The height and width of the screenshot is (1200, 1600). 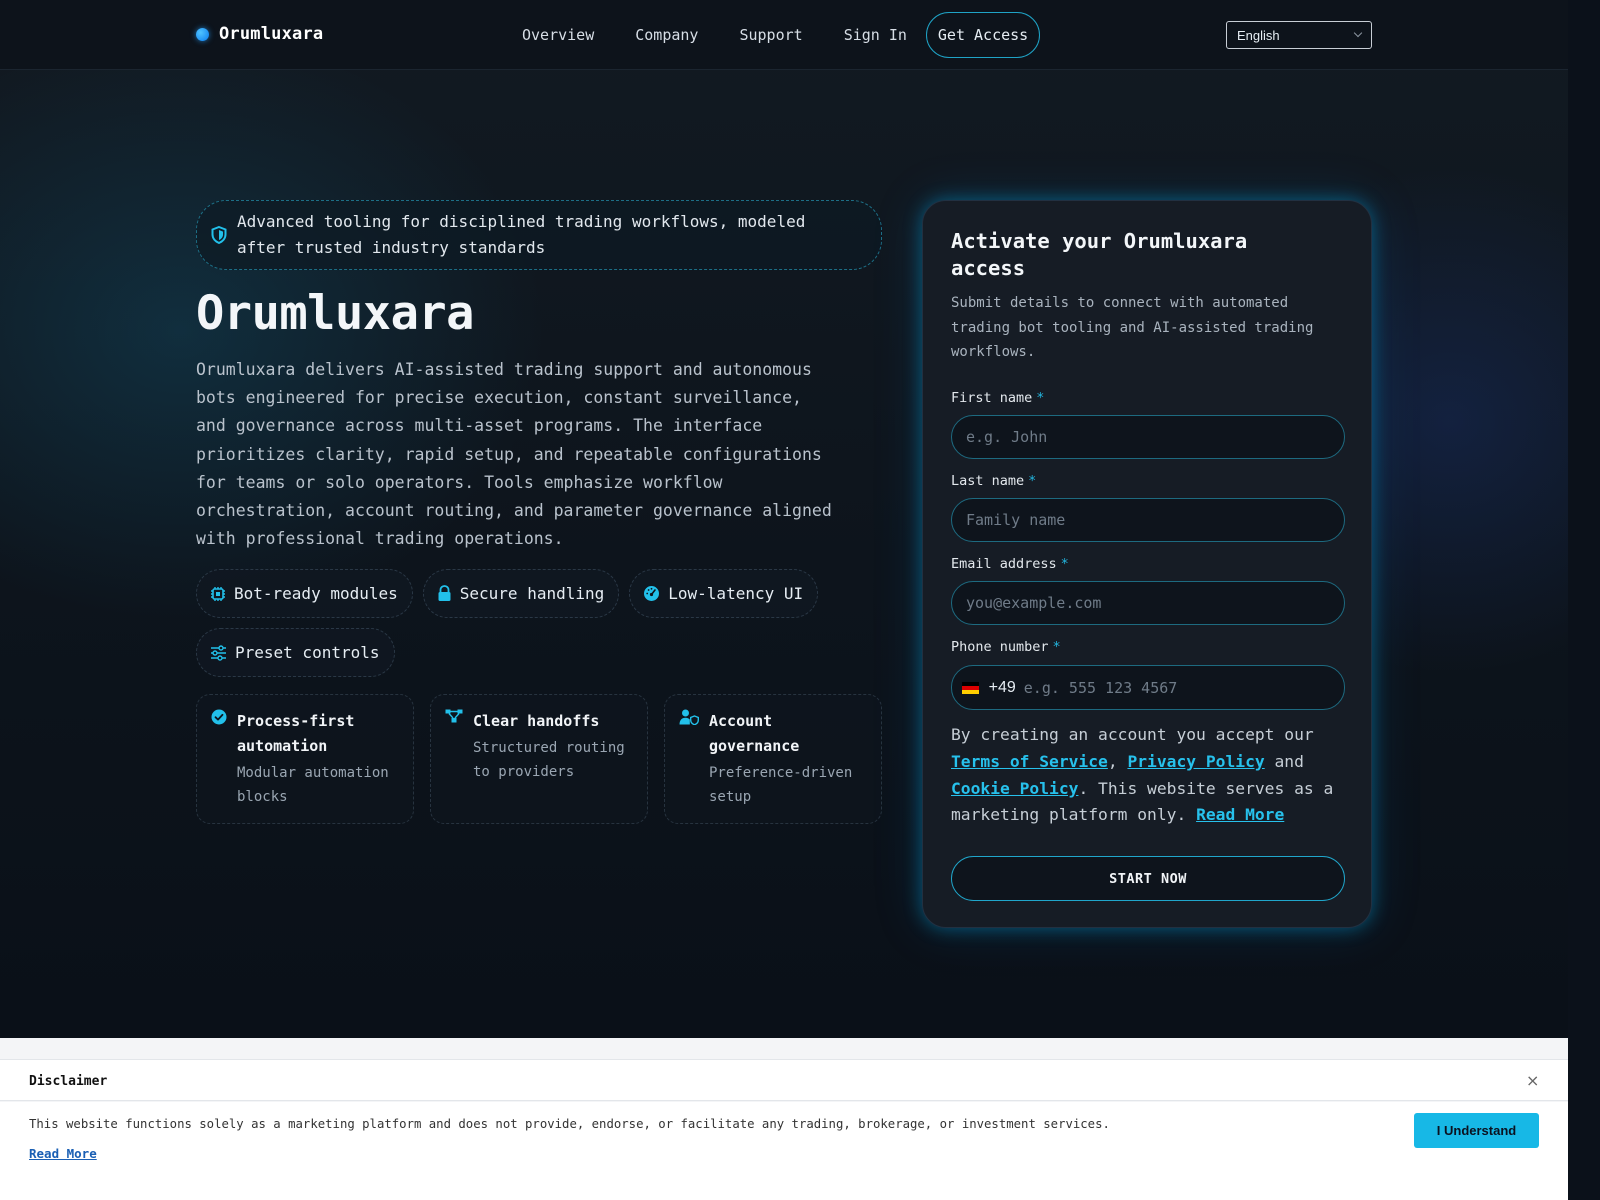 I want to click on sliders-icon, so click(x=218, y=652).